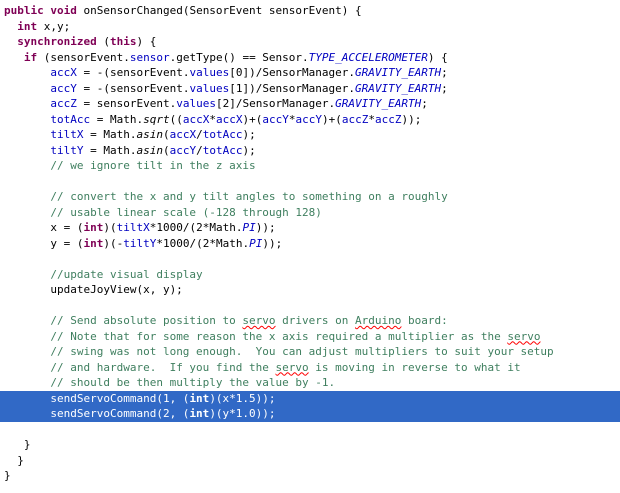 This screenshot has width=620, height=493. Describe the element at coordinates (44, 243) in the screenshot. I see `code-token: y = (` at that location.